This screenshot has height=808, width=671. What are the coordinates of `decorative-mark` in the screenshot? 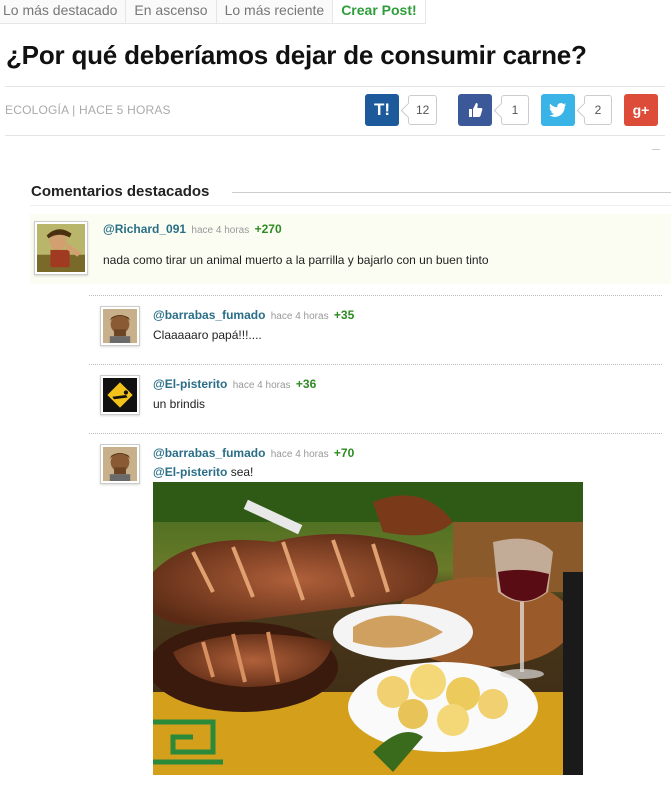 It's located at (656, 149).